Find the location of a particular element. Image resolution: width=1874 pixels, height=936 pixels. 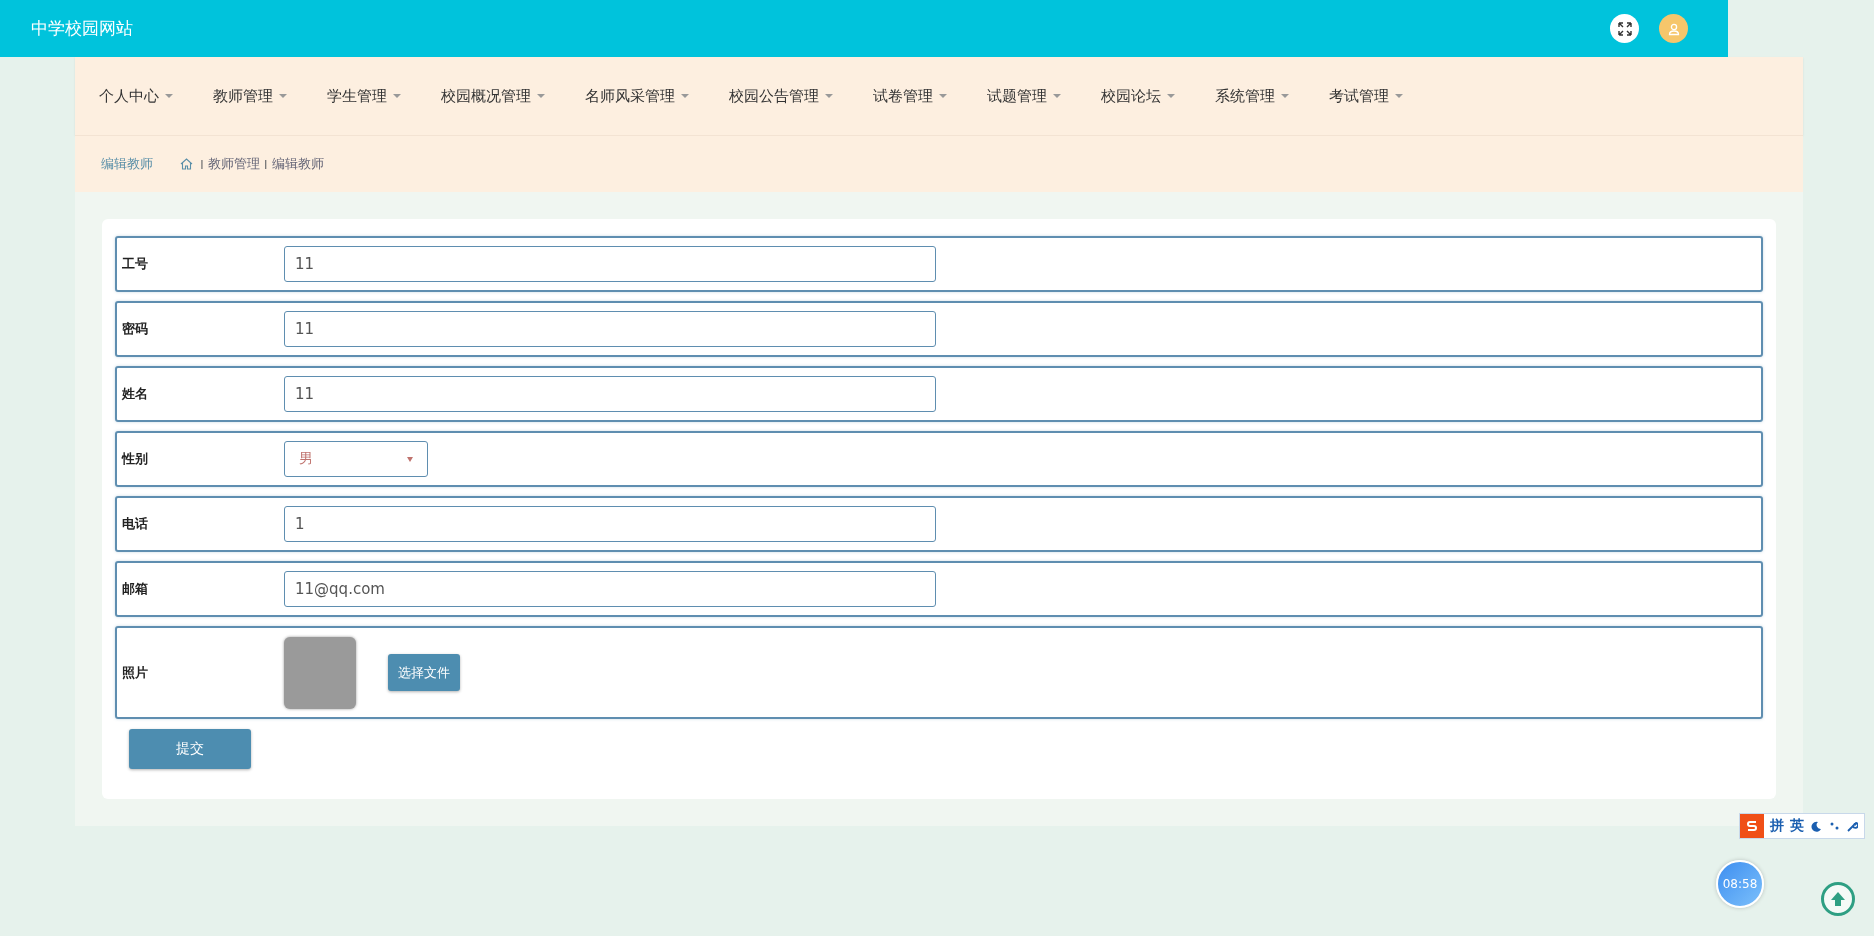

field-label: 性别 is located at coordinates (134, 459).